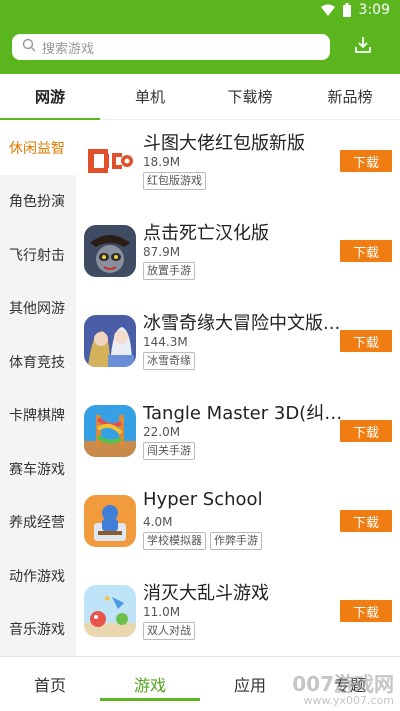  Describe the element at coordinates (50, 684) in the screenshot. I see `nav-home: 首页` at that location.